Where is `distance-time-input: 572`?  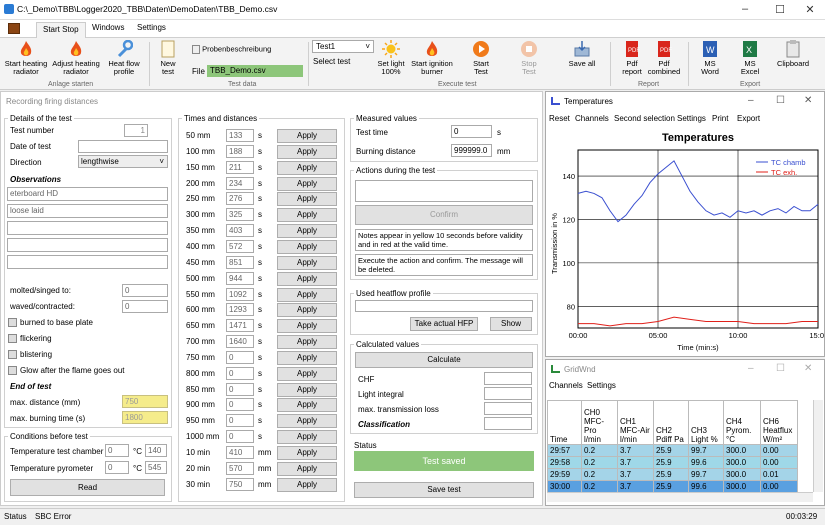
distance-time-input: 572 is located at coordinates (240, 246).